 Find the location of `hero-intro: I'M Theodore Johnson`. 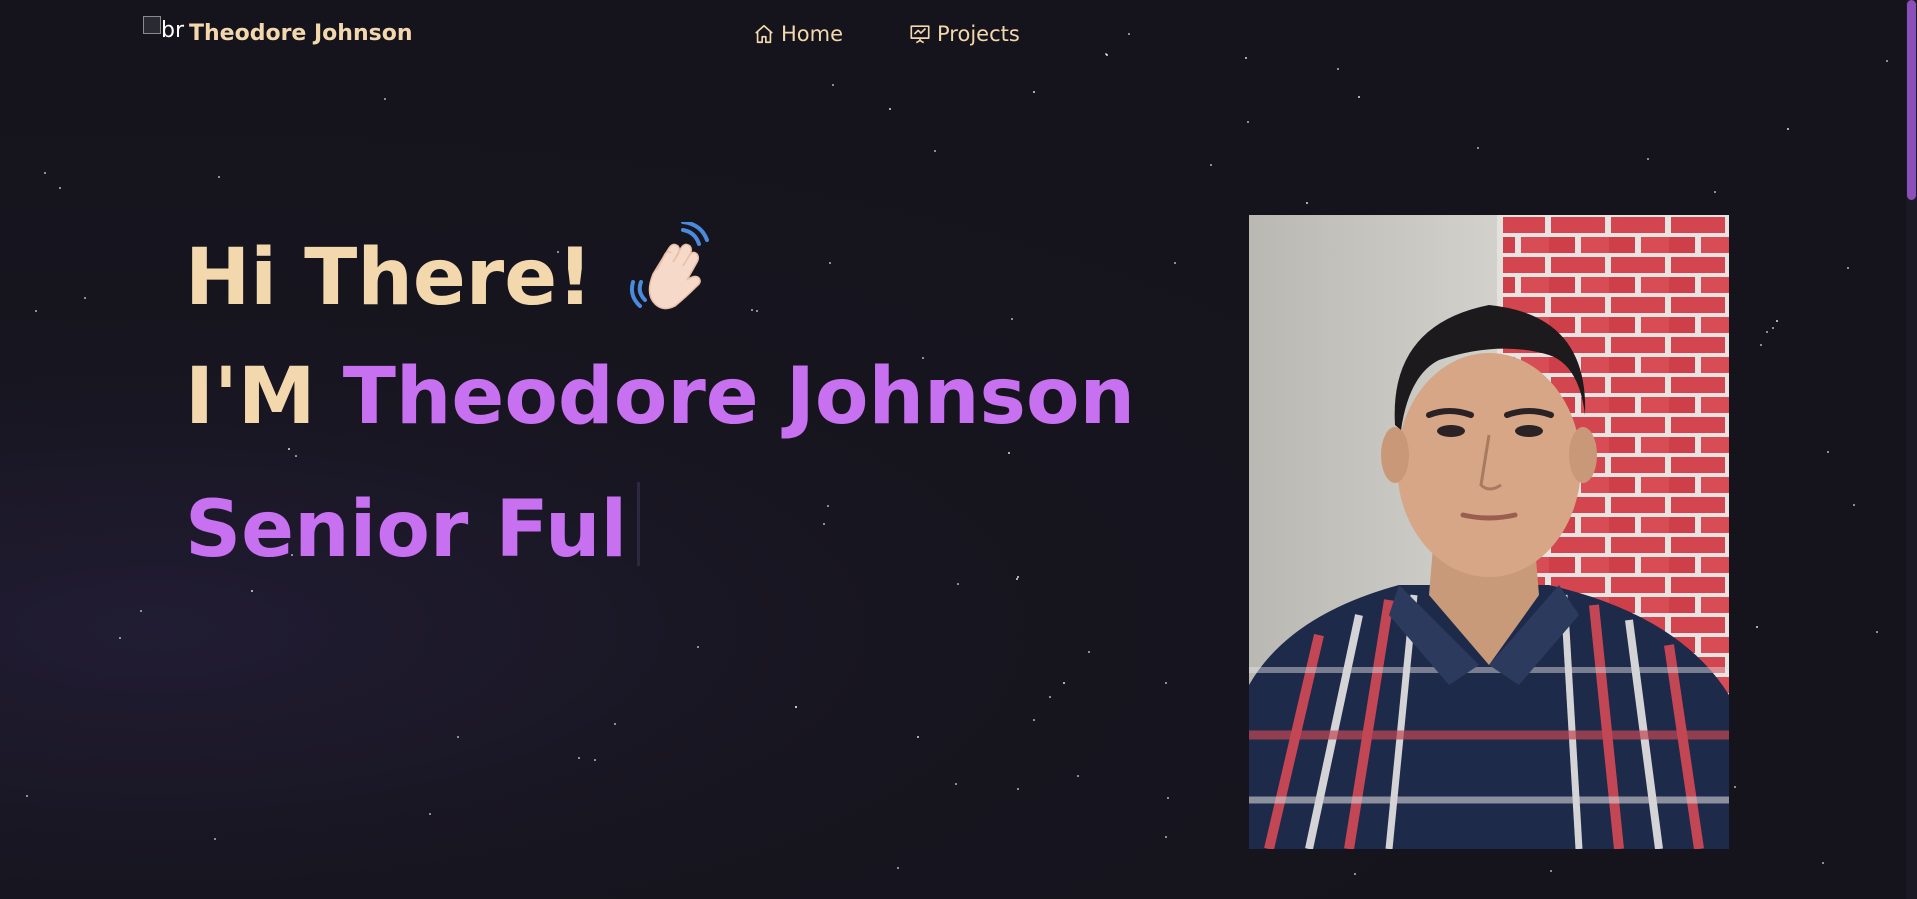

hero-intro: I'M Theodore Johnson is located at coordinates (660, 397).